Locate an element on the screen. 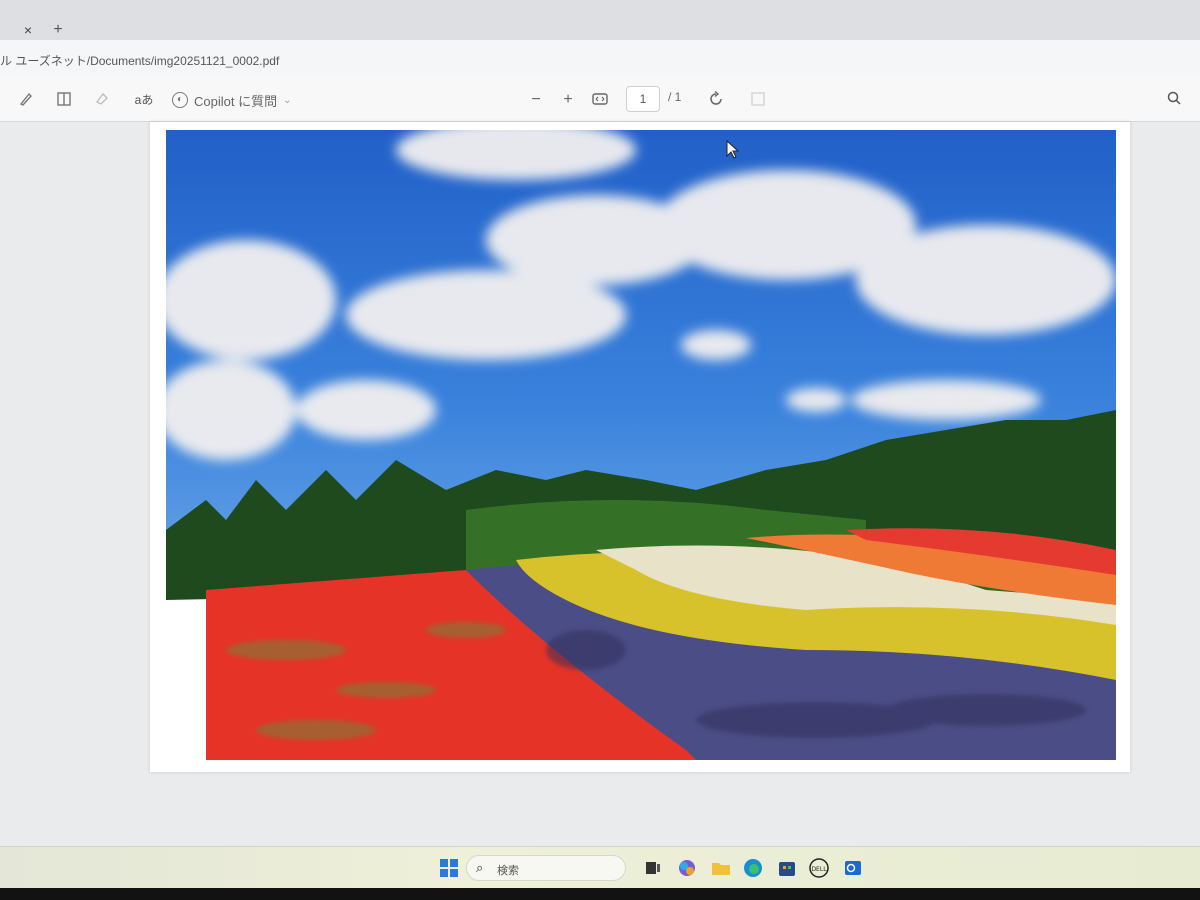  layout-icon is located at coordinates (64, 100).